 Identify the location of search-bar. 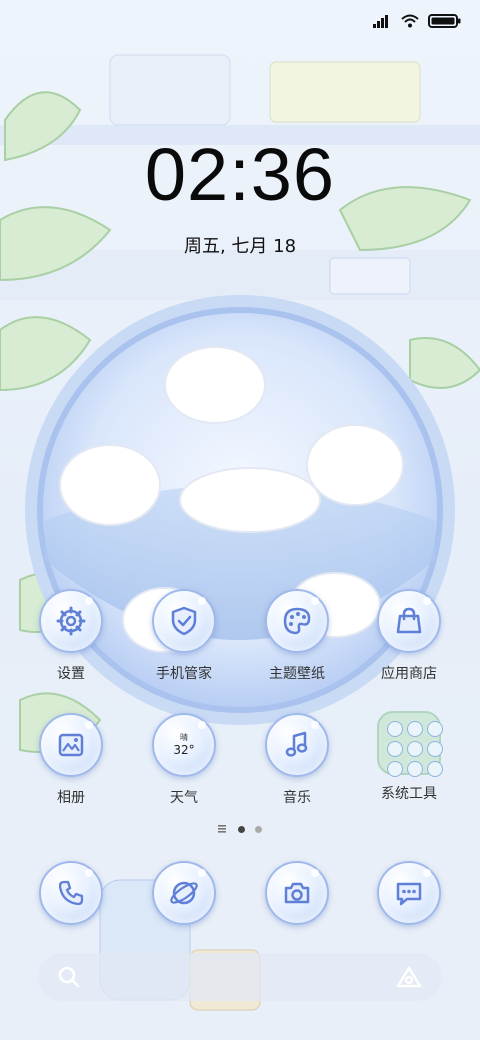
(240, 977).